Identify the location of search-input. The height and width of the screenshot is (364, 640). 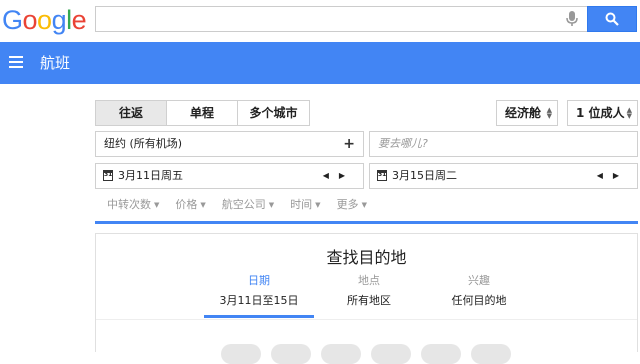
(341, 19).